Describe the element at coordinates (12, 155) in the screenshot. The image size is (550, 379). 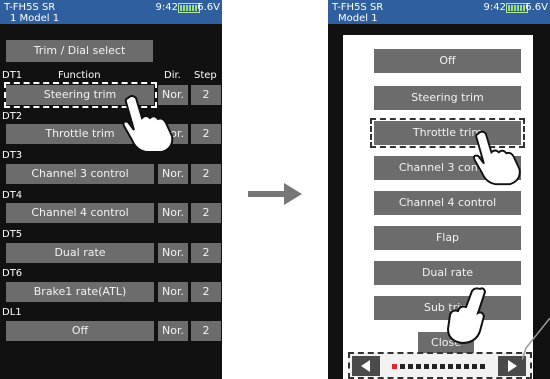
I see `row-id-label: DT3` at that location.